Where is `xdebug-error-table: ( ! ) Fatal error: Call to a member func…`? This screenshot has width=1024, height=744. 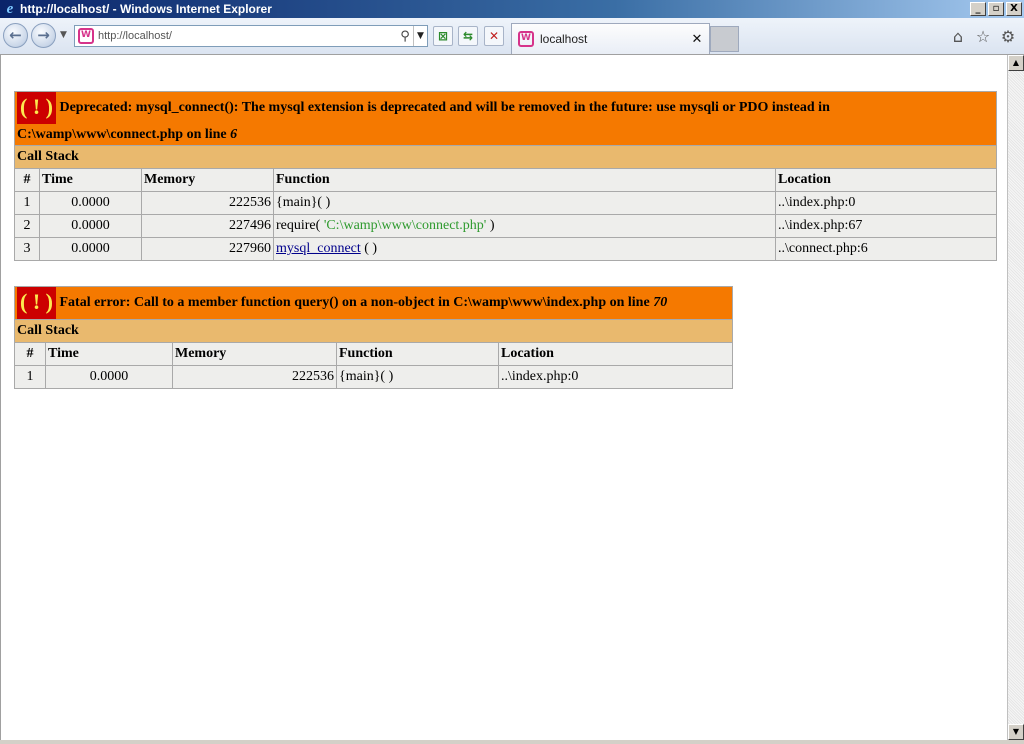 xdebug-error-table: ( ! ) Fatal error: Call to a member func… is located at coordinates (373, 337).